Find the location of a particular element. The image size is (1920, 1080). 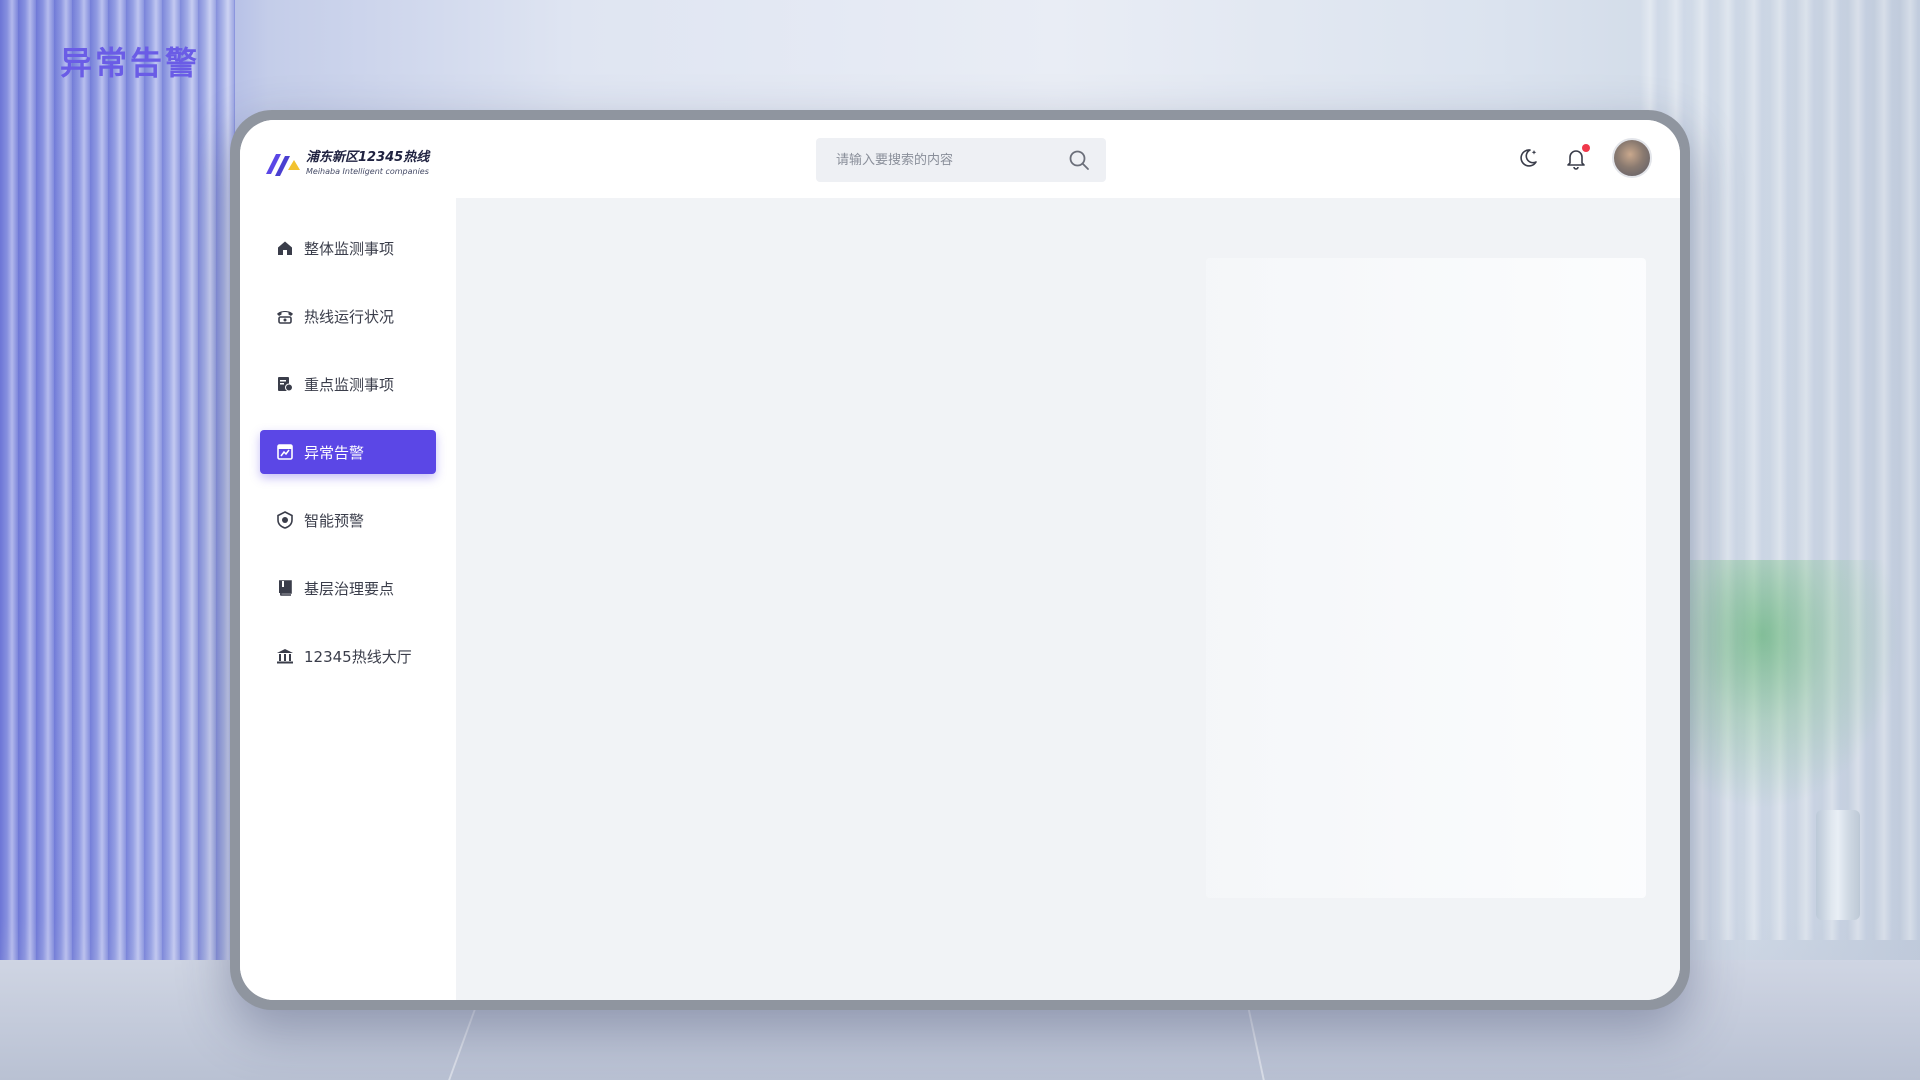

content-panel is located at coordinates (1426, 578).